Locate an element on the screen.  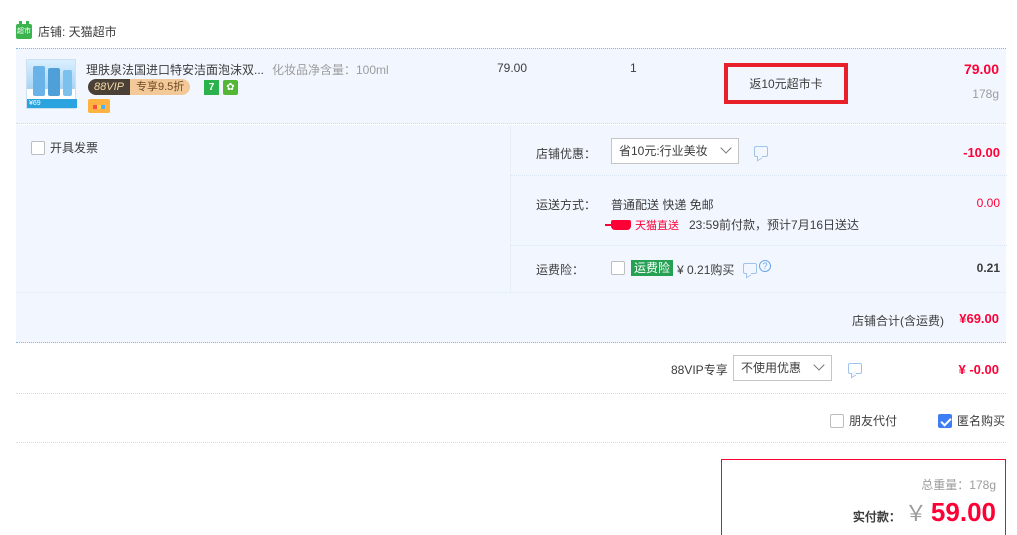
shipping-label: 运送方式： is located at coordinates (566, 205).